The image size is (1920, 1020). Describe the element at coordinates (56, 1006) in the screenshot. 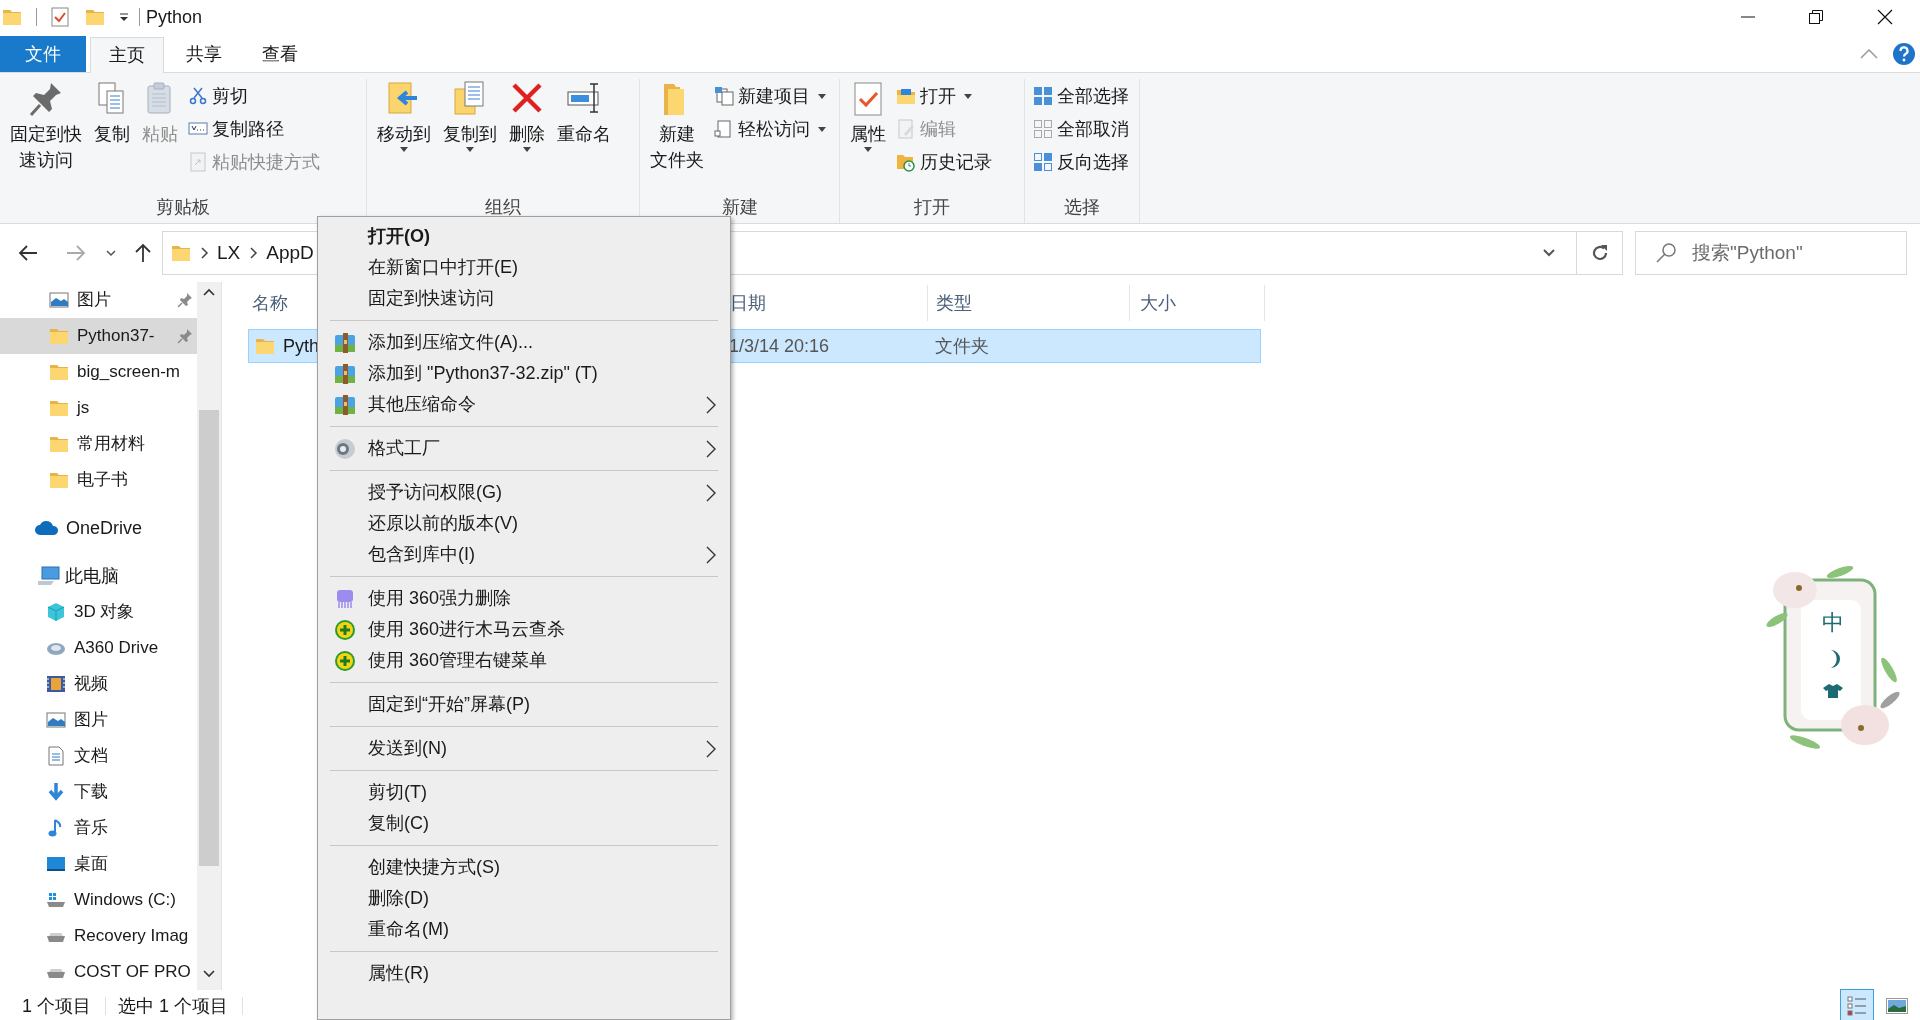

I see `status-text: 1 个项目` at that location.